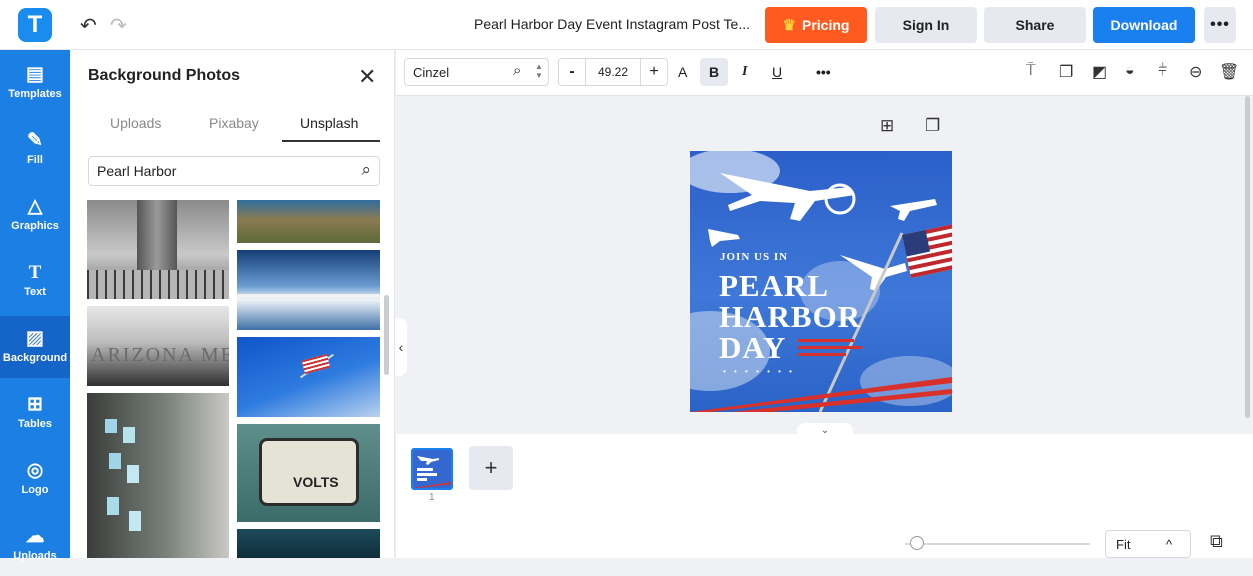 This screenshot has height=576, width=1253. Describe the element at coordinates (754, 257) in the screenshot. I see `design-join-text: JOIN US IN` at that location.